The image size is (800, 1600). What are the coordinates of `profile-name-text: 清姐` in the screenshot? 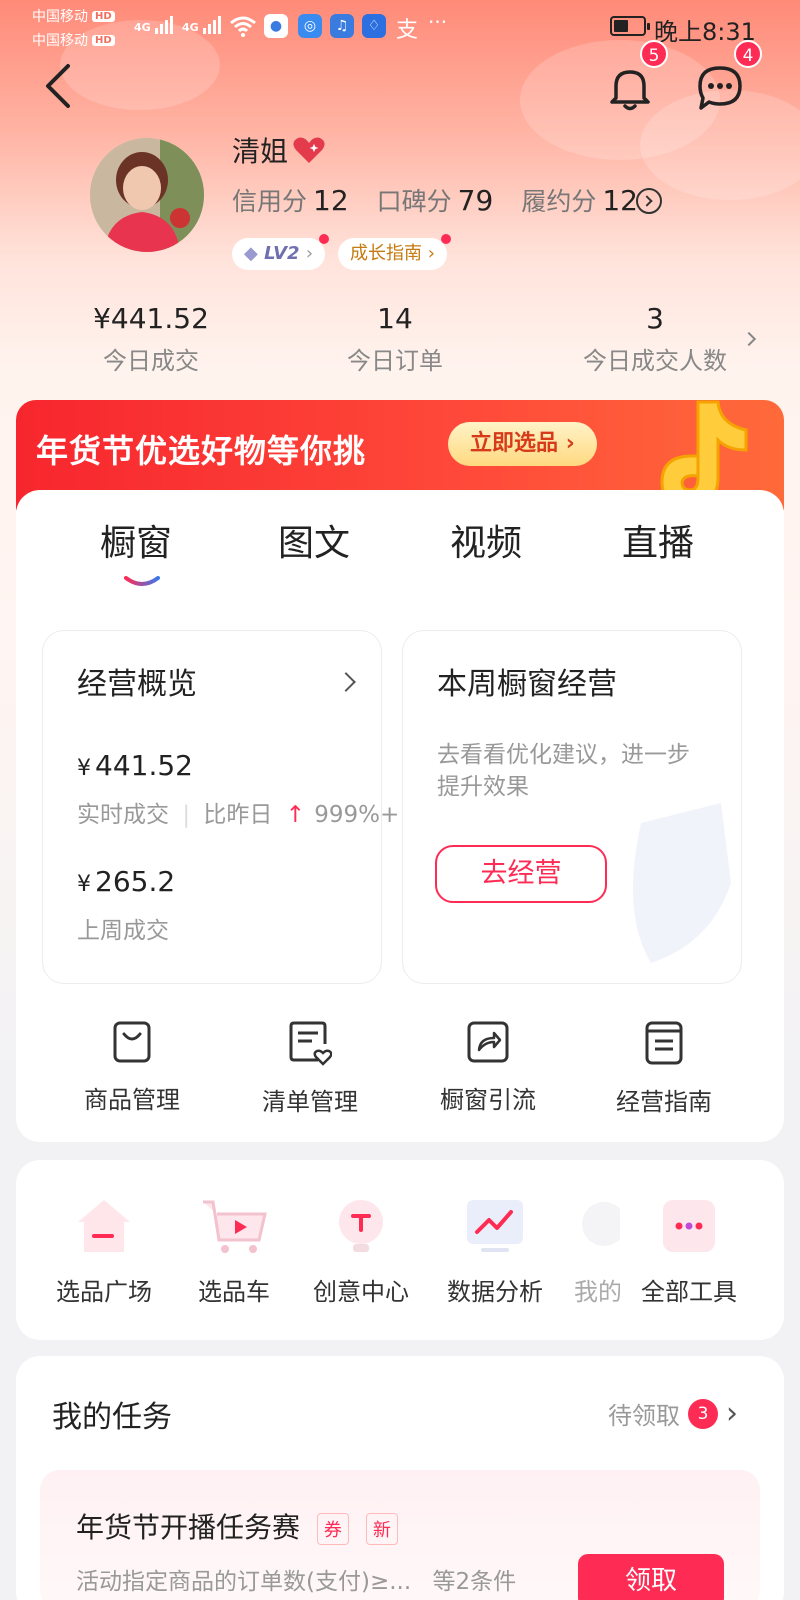 It's located at (260, 151).